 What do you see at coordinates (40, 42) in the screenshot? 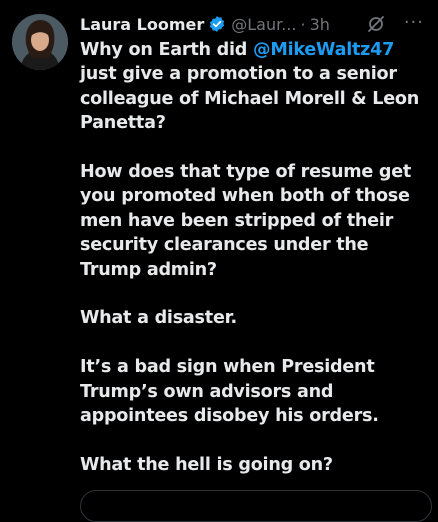
I see `avatar` at bounding box center [40, 42].